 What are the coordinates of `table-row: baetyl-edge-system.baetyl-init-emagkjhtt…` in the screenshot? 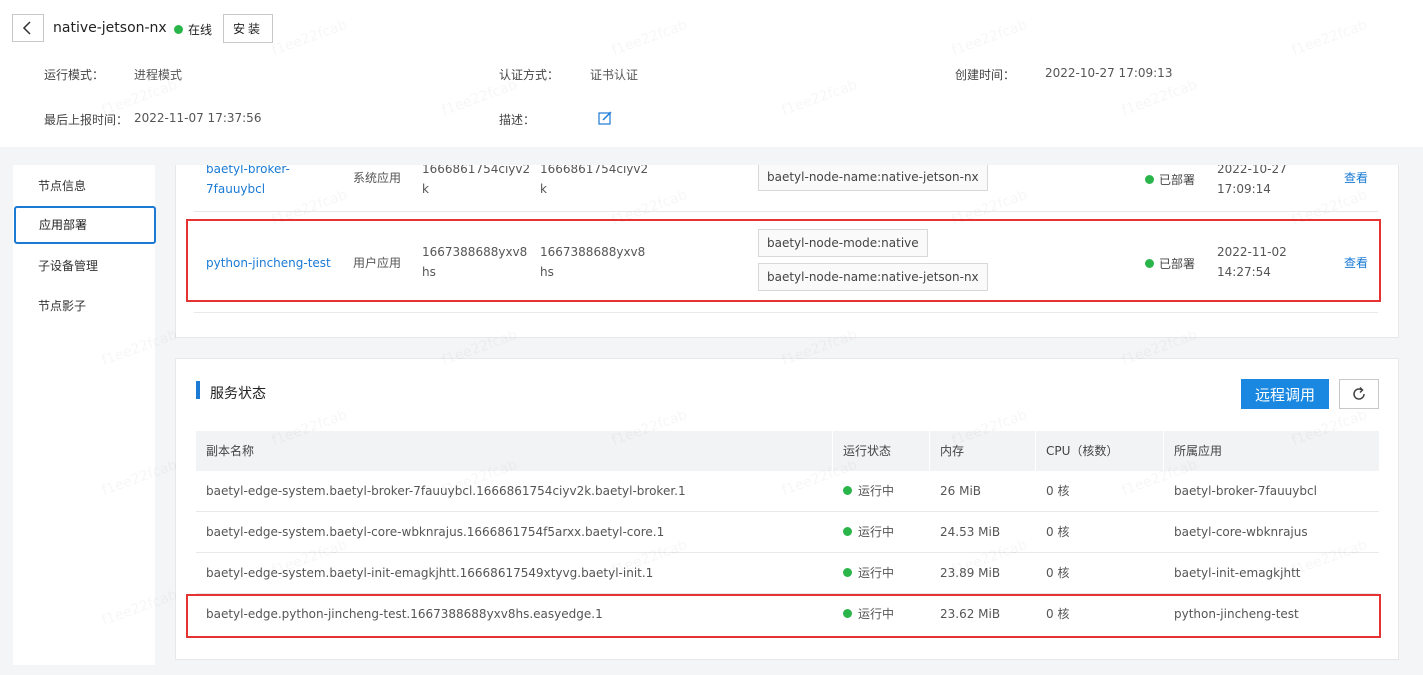 It's located at (787, 573).